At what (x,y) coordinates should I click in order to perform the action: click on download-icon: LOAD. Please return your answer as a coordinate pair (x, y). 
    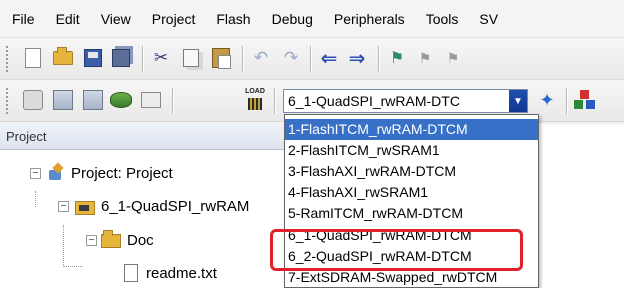
    Looking at the image, I should click on (255, 99).